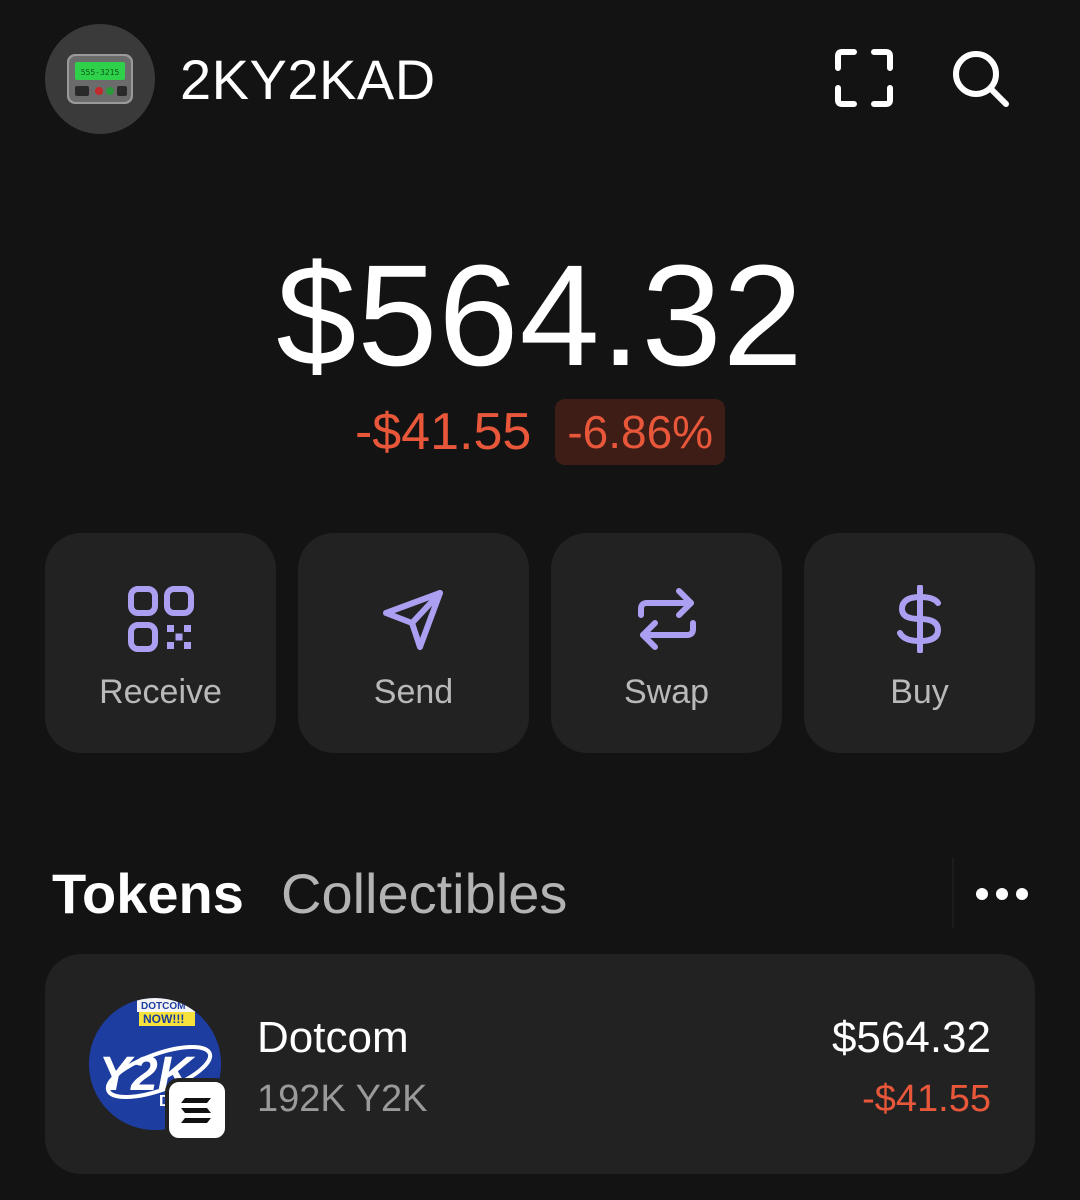  I want to click on send-icon, so click(412, 620).